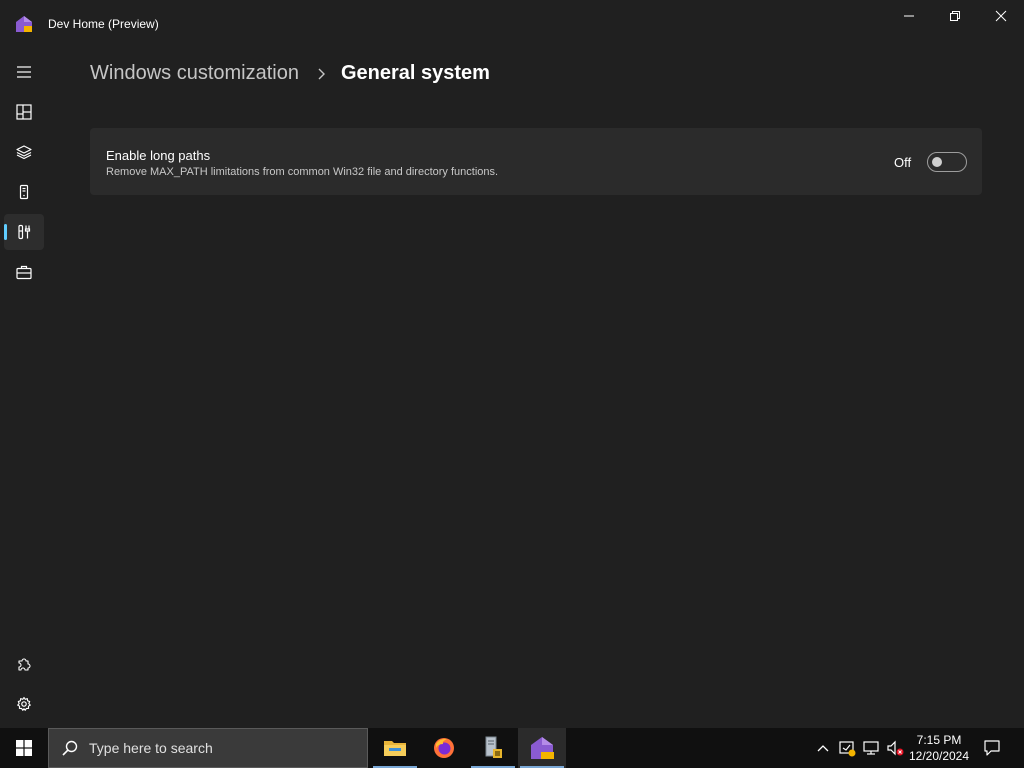 This screenshot has width=1024, height=768. I want to click on minimize-icon, so click(909, 16).